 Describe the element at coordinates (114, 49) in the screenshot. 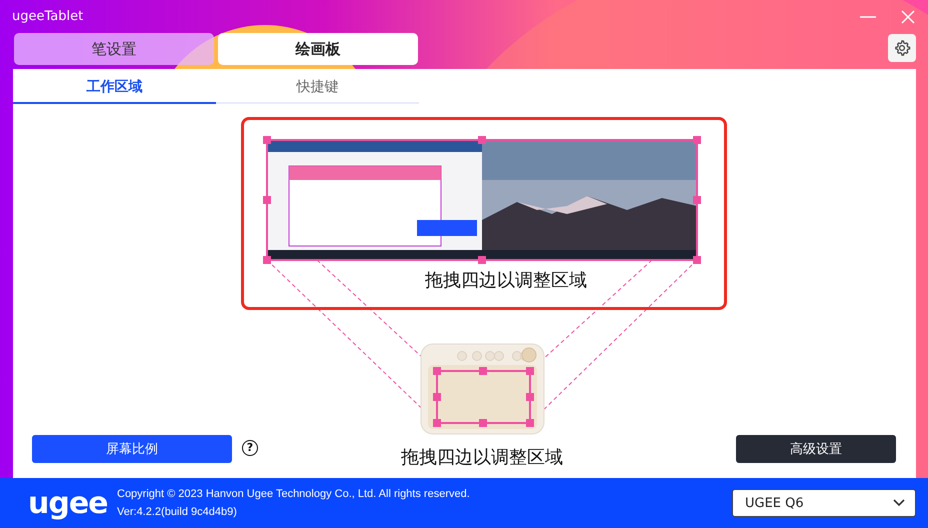

I see `tab: 笔设置` at that location.